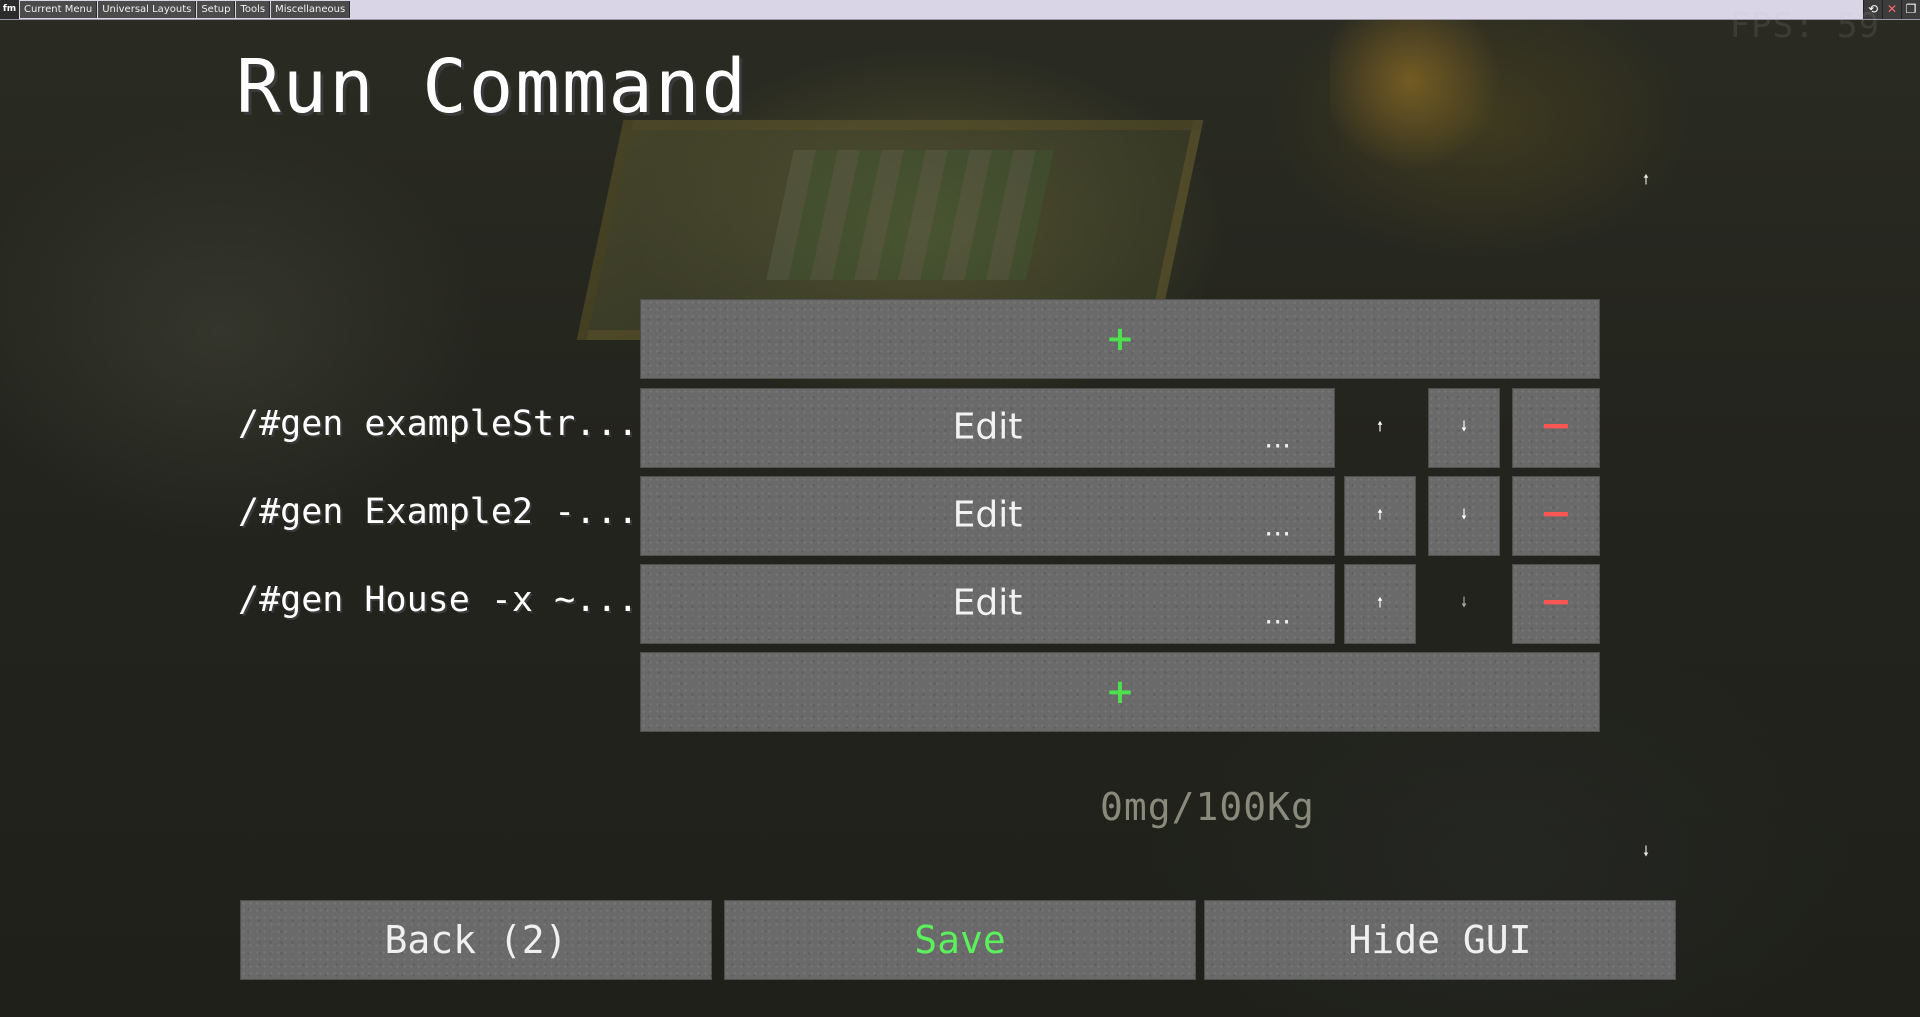  What do you see at coordinates (1646, 180) in the screenshot?
I see `scroll-up-arrow-icon: 🠕` at bounding box center [1646, 180].